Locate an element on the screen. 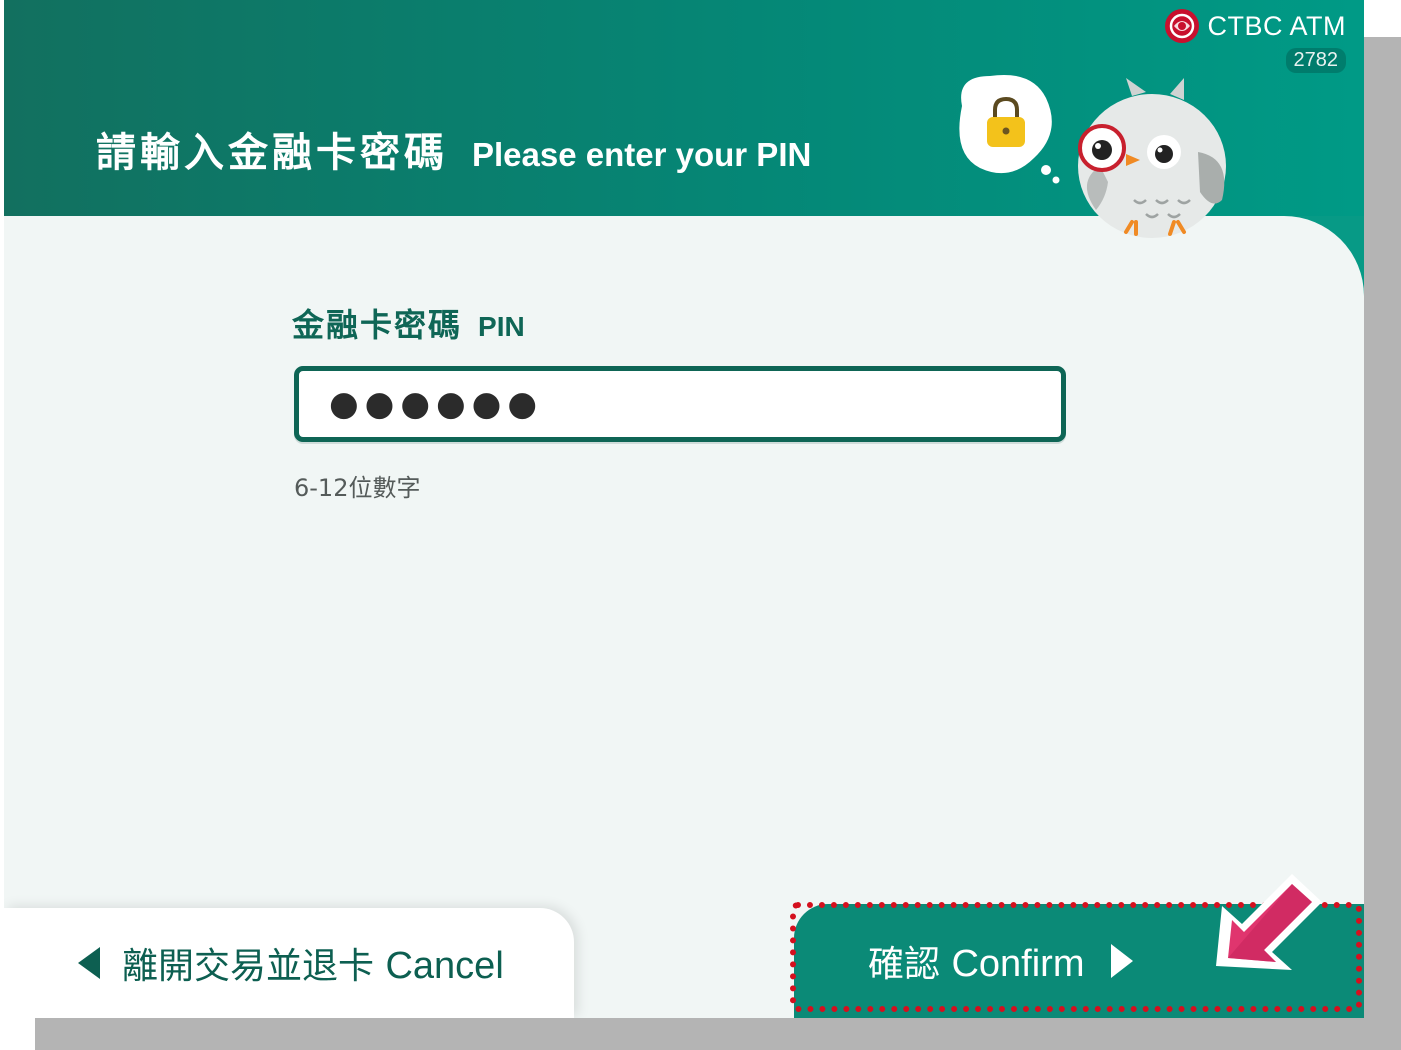 The height and width of the screenshot is (1050, 1401). header-corner is located at coordinates (1319, 256).